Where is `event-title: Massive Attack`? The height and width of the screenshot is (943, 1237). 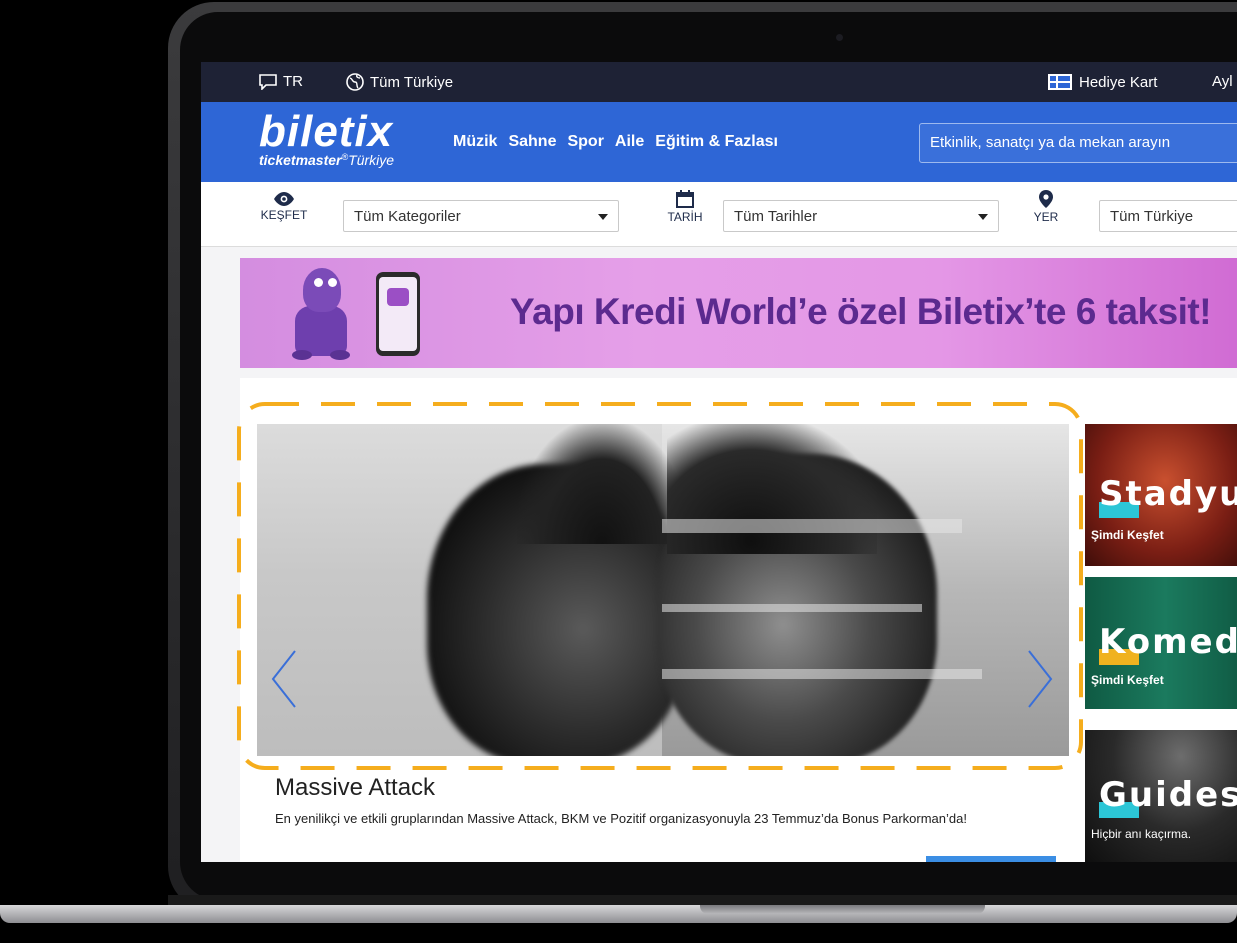
event-title: Massive Attack is located at coordinates (355, 788).